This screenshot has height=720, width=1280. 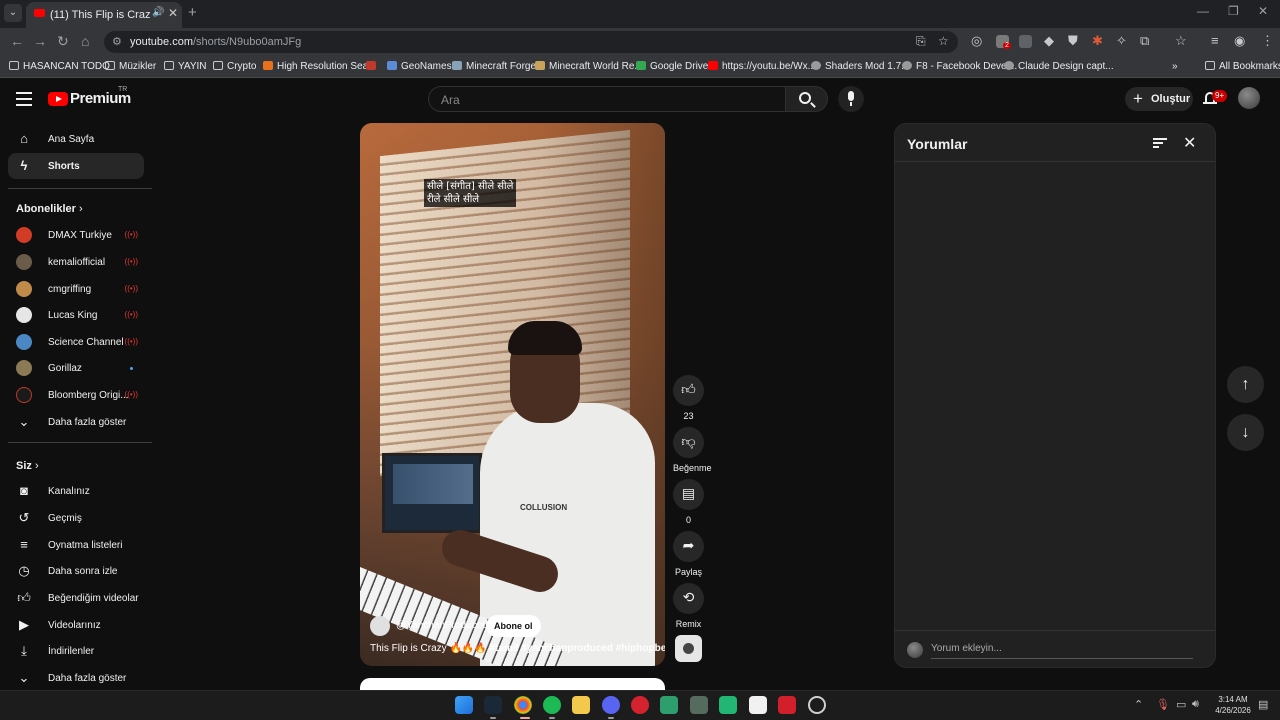 I want to click on network-icon: ▭, so click(x=1181, y=704).